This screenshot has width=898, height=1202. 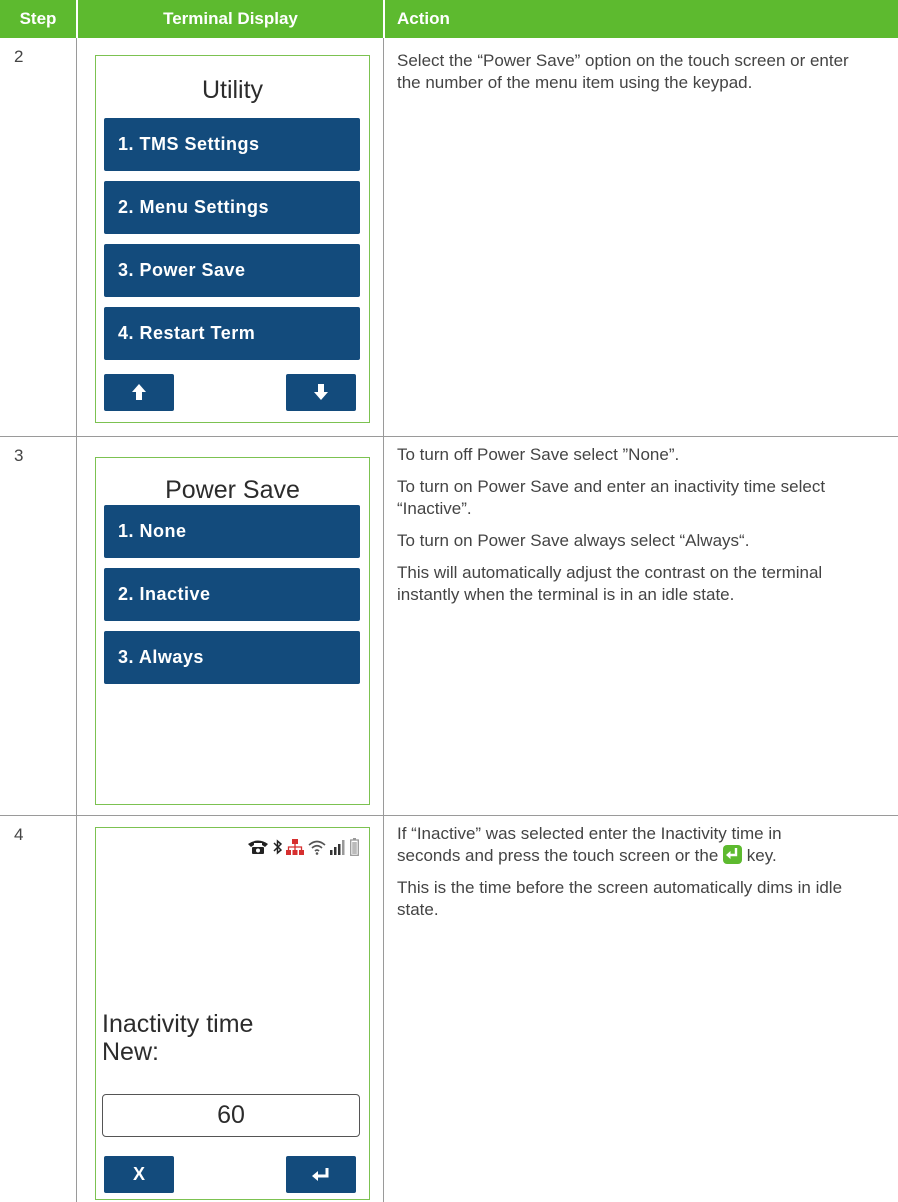 I want to click on menu-item-menu-settings: 2. Menu Settings, so click(x=232, y=207).